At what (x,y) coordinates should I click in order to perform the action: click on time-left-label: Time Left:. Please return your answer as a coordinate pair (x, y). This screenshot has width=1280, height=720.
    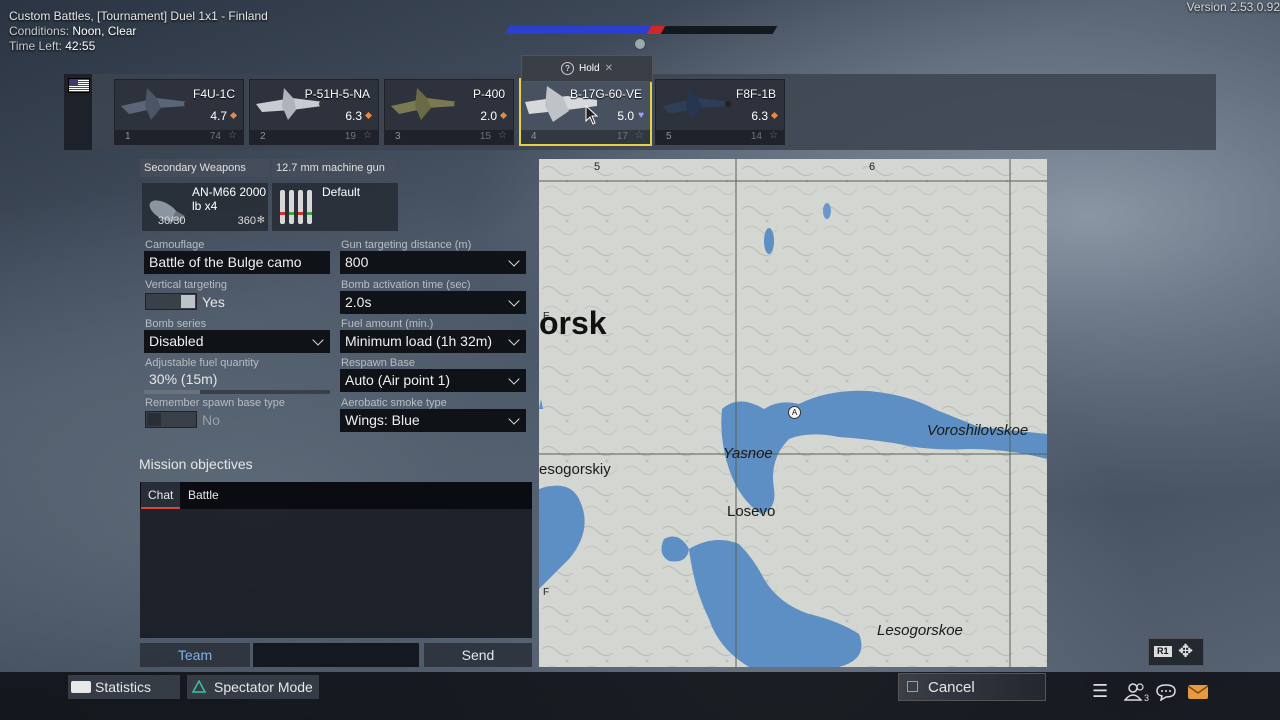
    Looking at the image, I should click on (35, 46).